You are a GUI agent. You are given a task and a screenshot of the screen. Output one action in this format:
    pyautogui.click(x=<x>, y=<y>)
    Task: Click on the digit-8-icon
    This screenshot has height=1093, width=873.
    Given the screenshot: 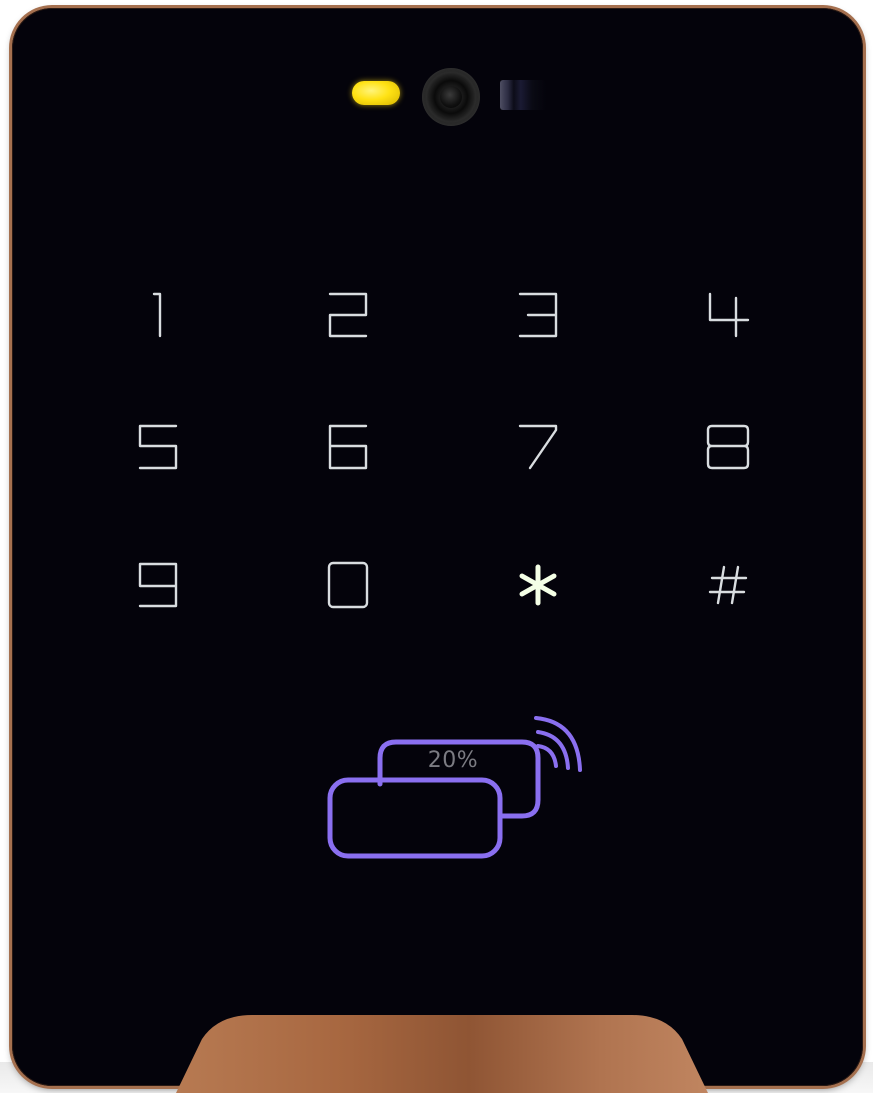 What is the action you would take?
    pyautogui.click(x=728, y=447)
    